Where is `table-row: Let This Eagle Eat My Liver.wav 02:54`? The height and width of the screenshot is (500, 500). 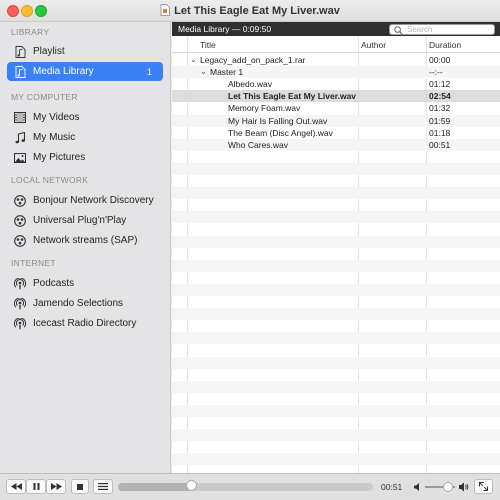
table-row: Let This Eagle Eat My Liver.wav 02:54 is located at coordinates (336, 96).